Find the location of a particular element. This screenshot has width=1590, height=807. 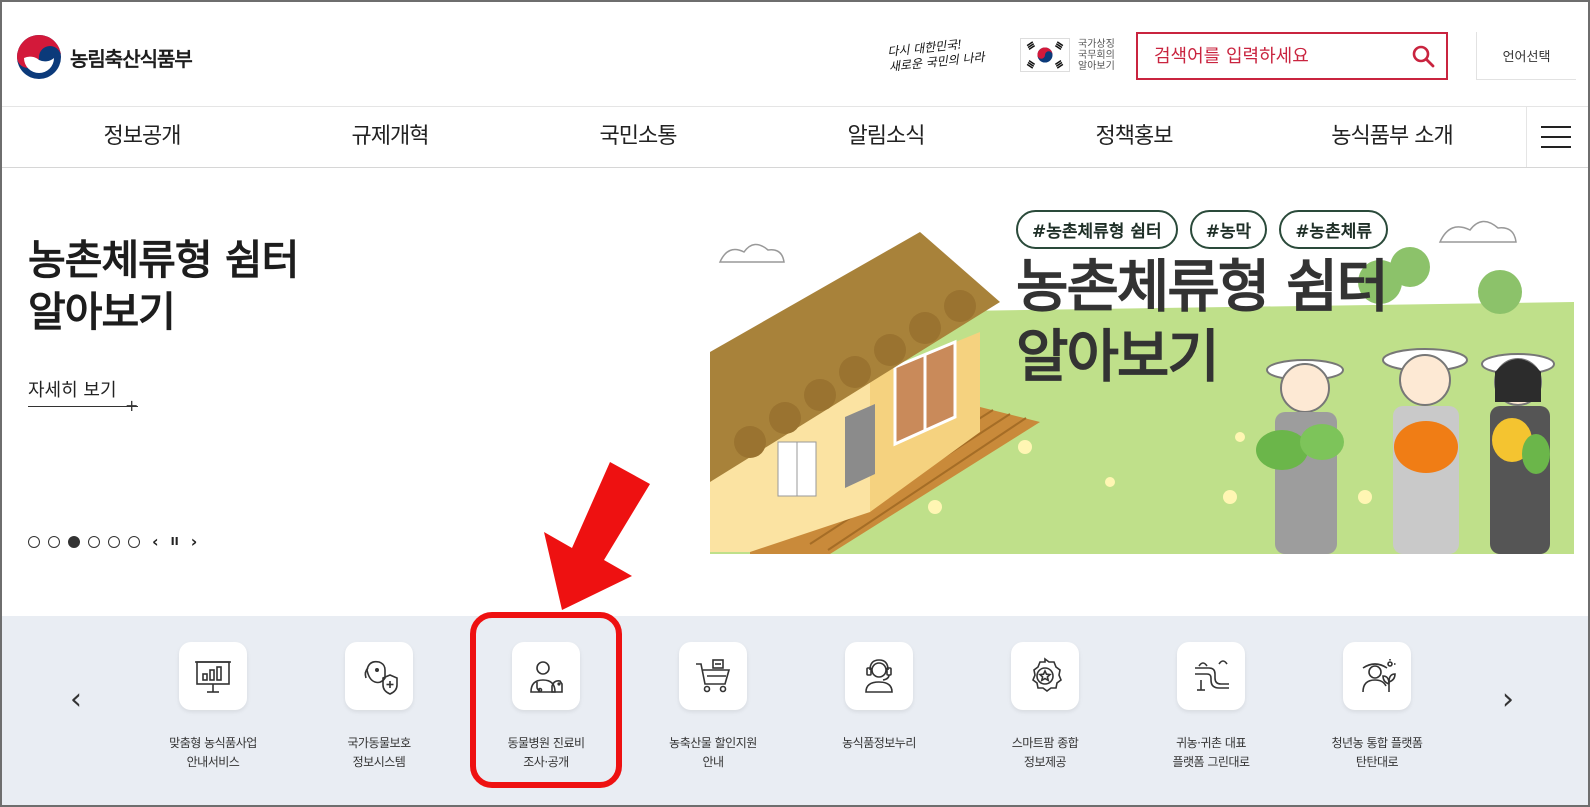

search-icon is located at coordinates (1423, 56).